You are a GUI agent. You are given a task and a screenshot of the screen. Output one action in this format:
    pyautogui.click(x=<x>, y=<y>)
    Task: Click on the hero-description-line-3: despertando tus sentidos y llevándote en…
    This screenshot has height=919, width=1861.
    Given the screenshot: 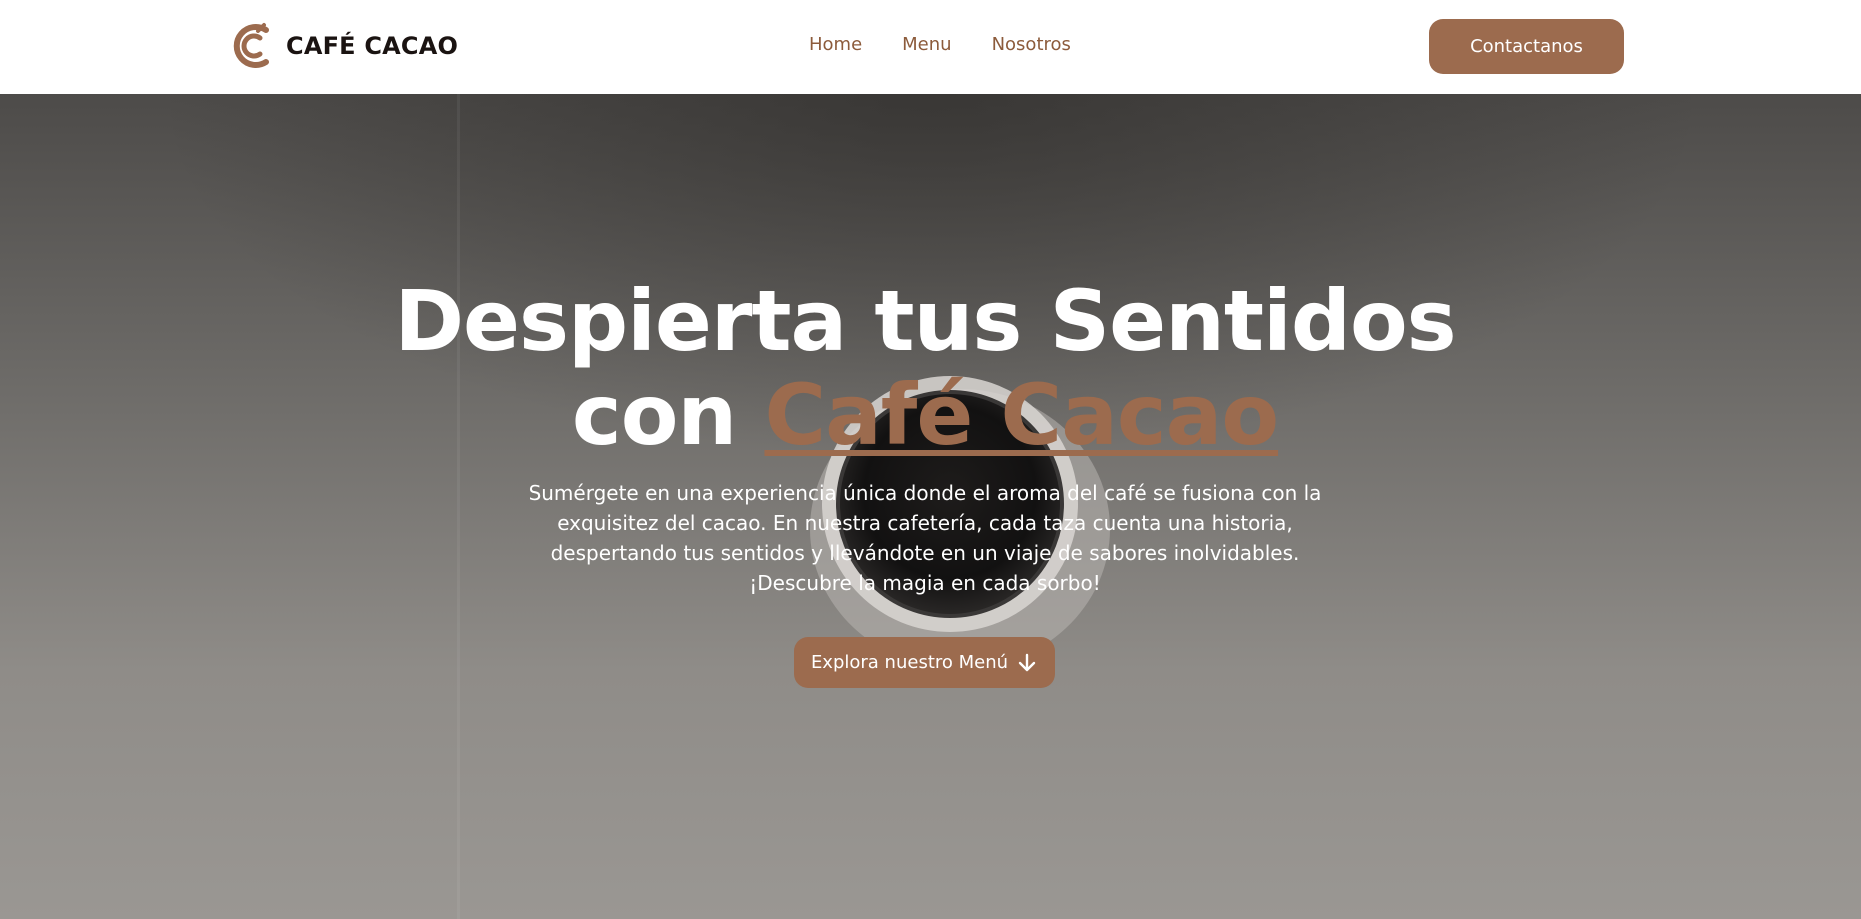 What is the action you would take?
    pyautogui.click(x=925, y=553)
    